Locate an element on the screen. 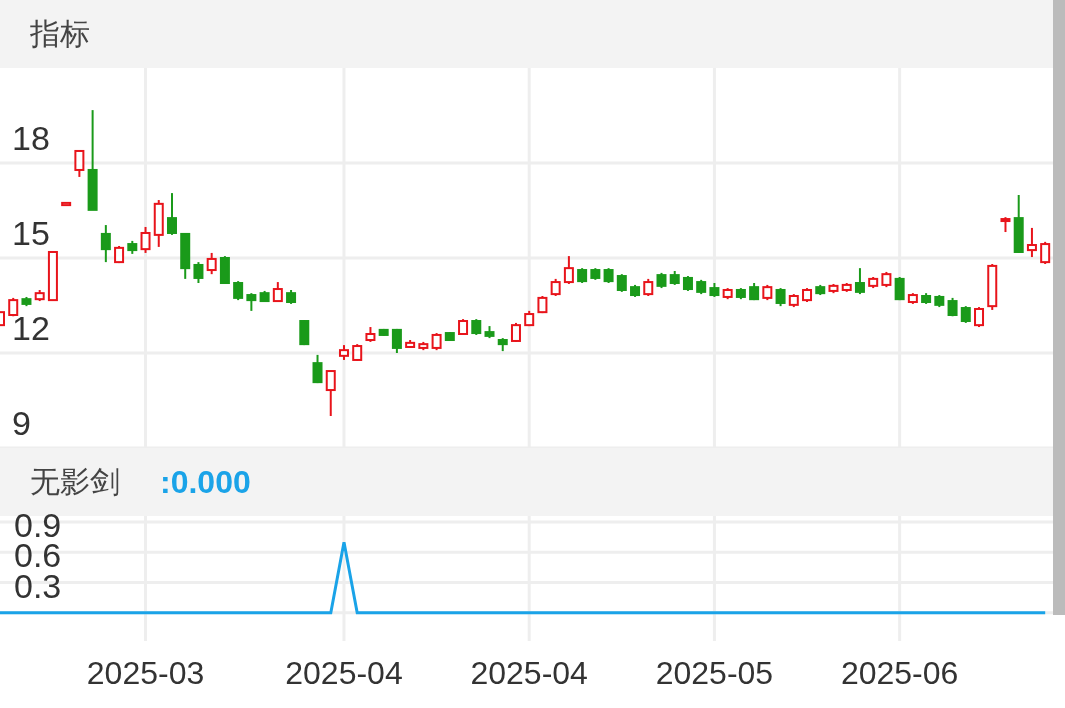 The width and height of the screenshot is (1065, 708). indicator-name: 无影剑 is located at coordinates (75, 481).